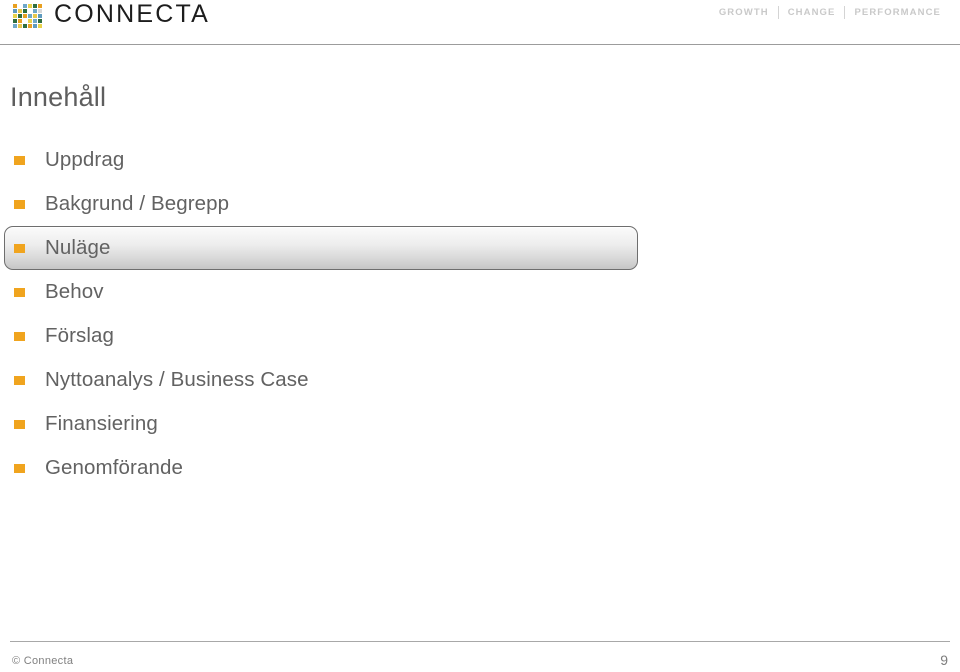 The image size is (960, 672). What do you see at coordinates (43, 661) in the screenshot?
I see `footer-copyright: © Connecta` at bounding box center [43, 661].